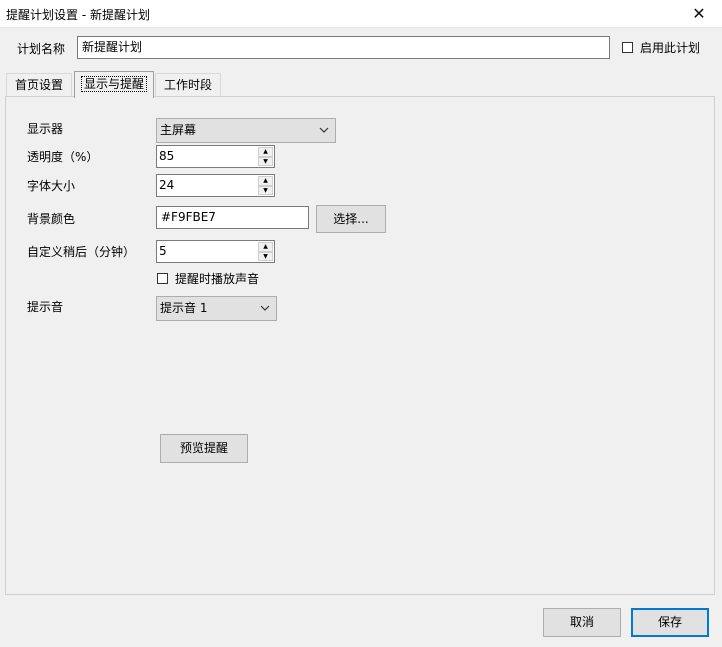 The image size is (722, 647). I want to click on font-size-label: 字体大小, so click(51, 186).